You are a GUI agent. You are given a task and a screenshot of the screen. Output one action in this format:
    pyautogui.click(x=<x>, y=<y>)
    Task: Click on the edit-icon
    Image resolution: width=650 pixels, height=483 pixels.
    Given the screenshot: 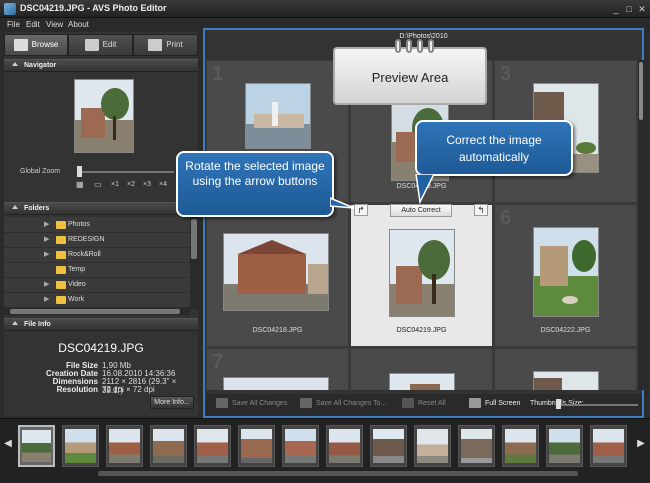 What is the action you would take?
    pyautogui.click(x=91, y=44)
    